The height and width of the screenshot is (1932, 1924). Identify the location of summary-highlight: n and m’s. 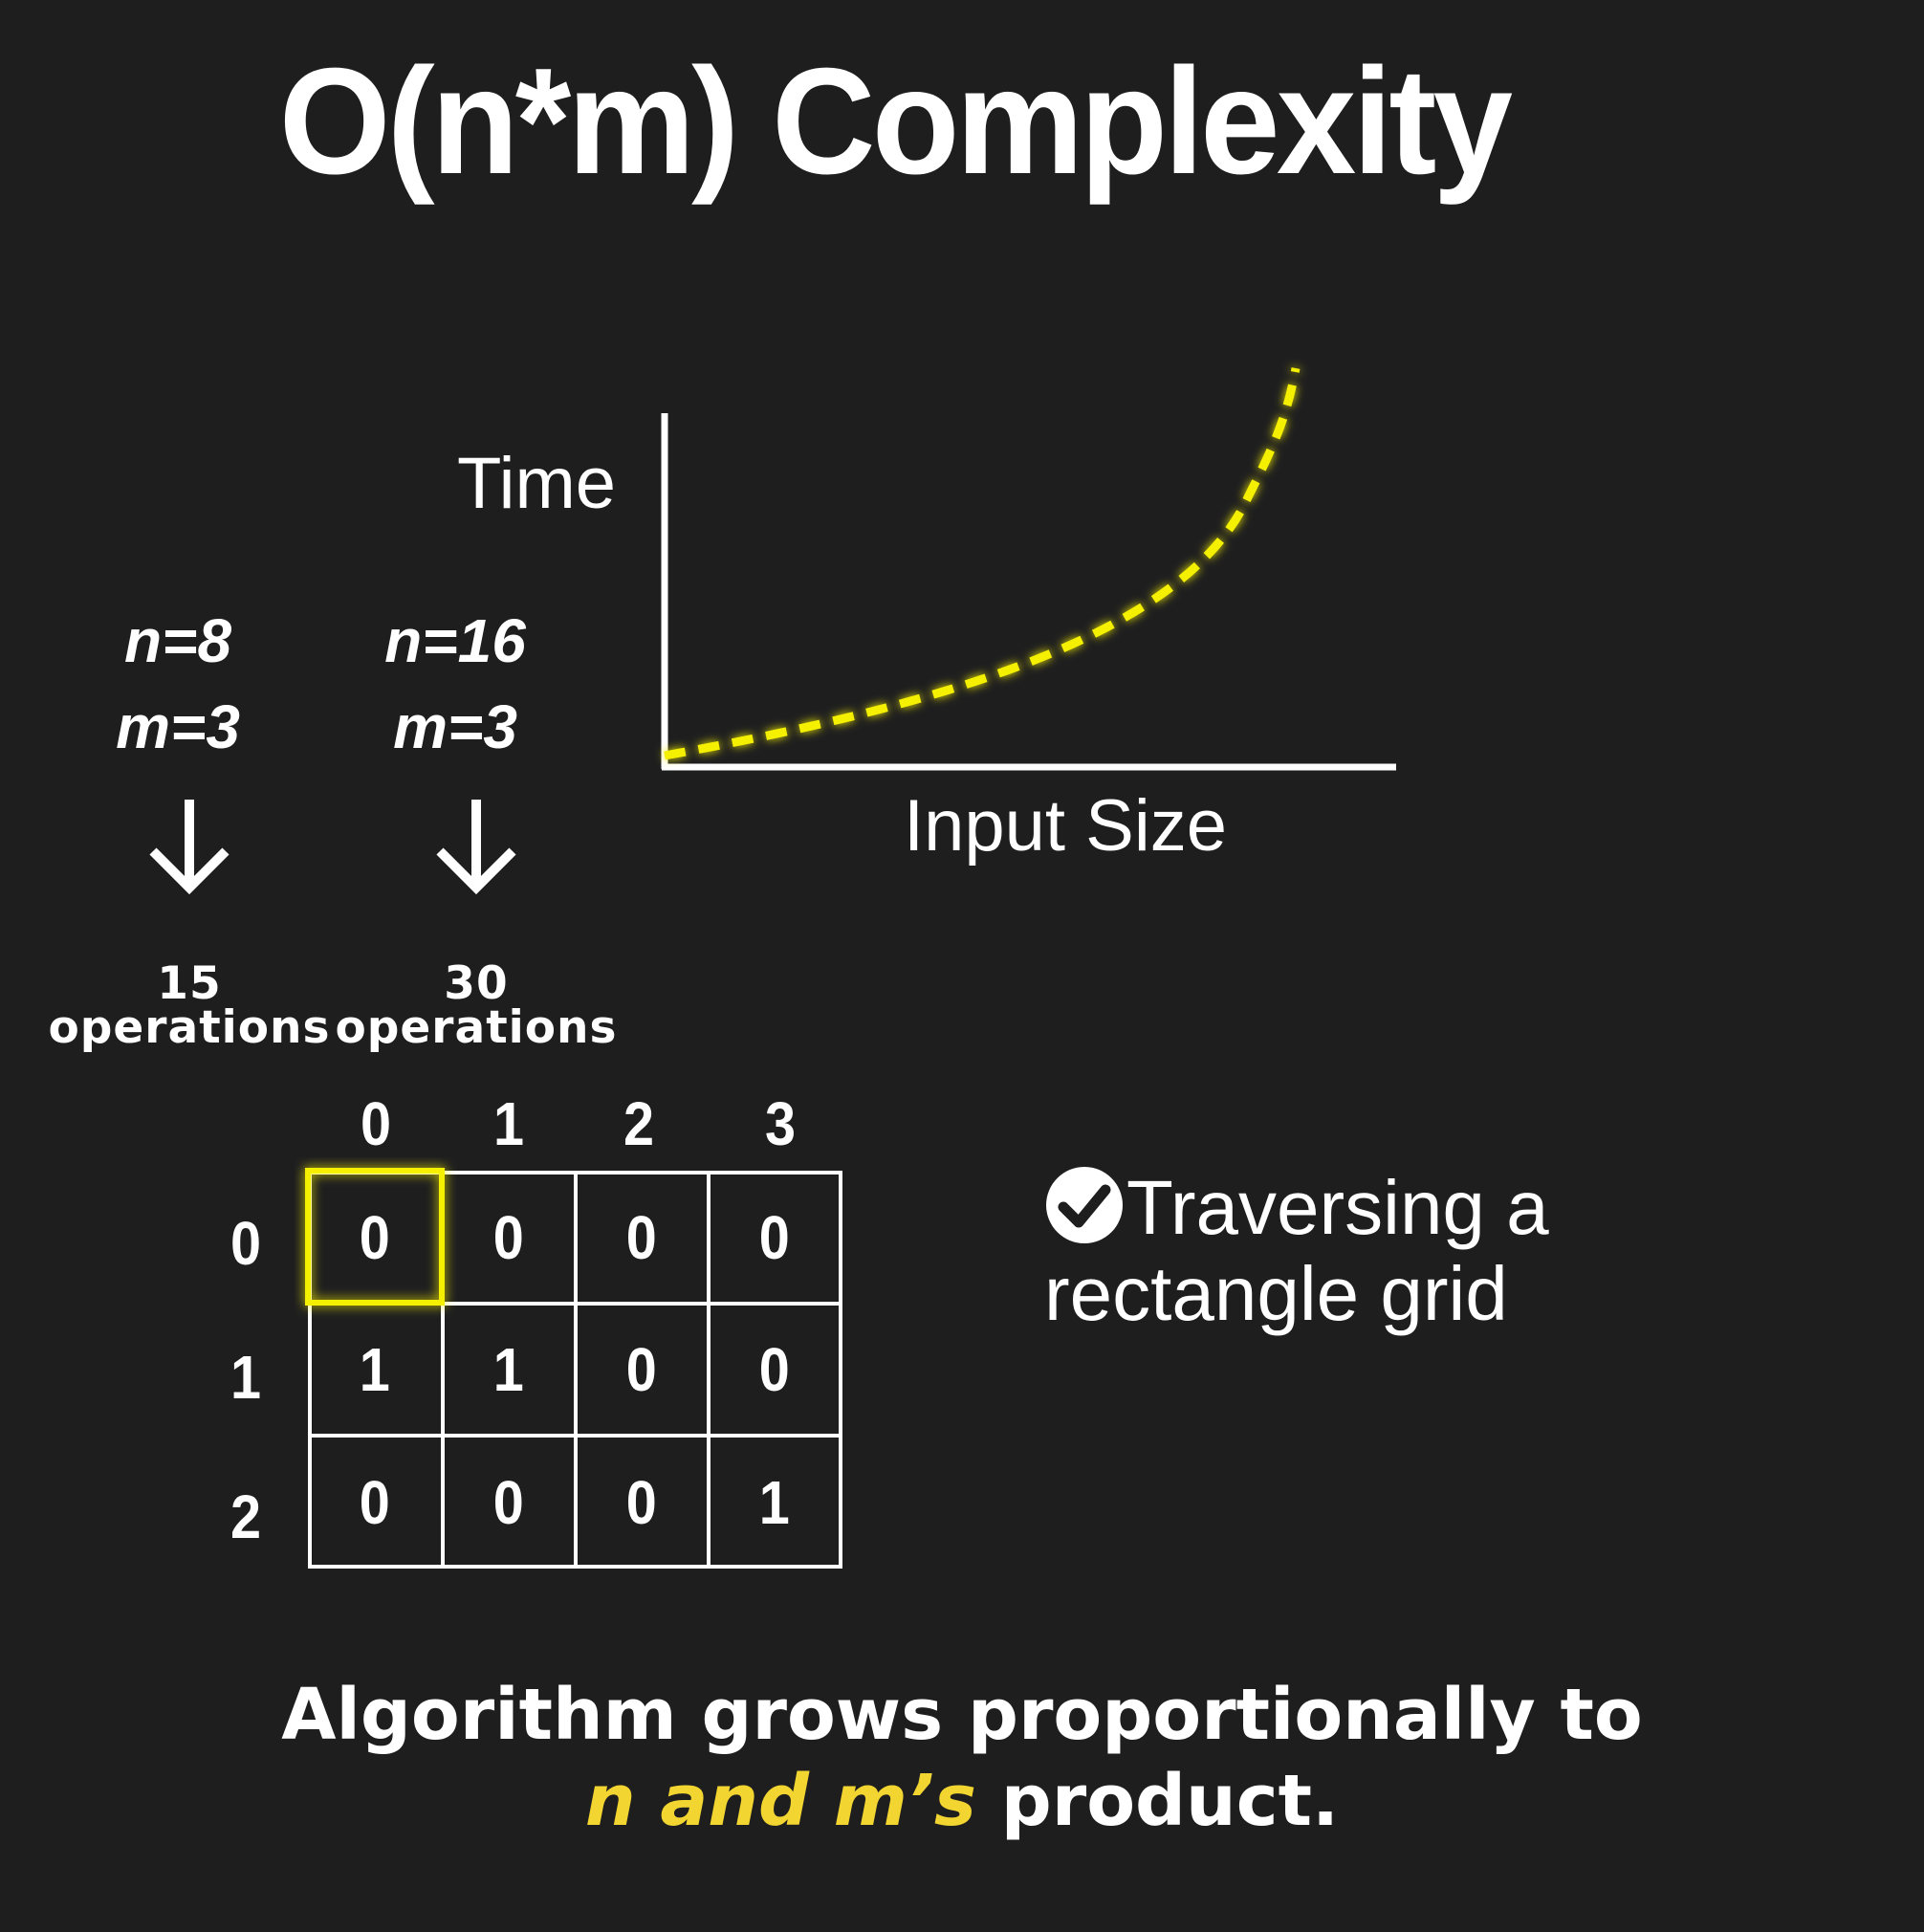
(780, 1801).